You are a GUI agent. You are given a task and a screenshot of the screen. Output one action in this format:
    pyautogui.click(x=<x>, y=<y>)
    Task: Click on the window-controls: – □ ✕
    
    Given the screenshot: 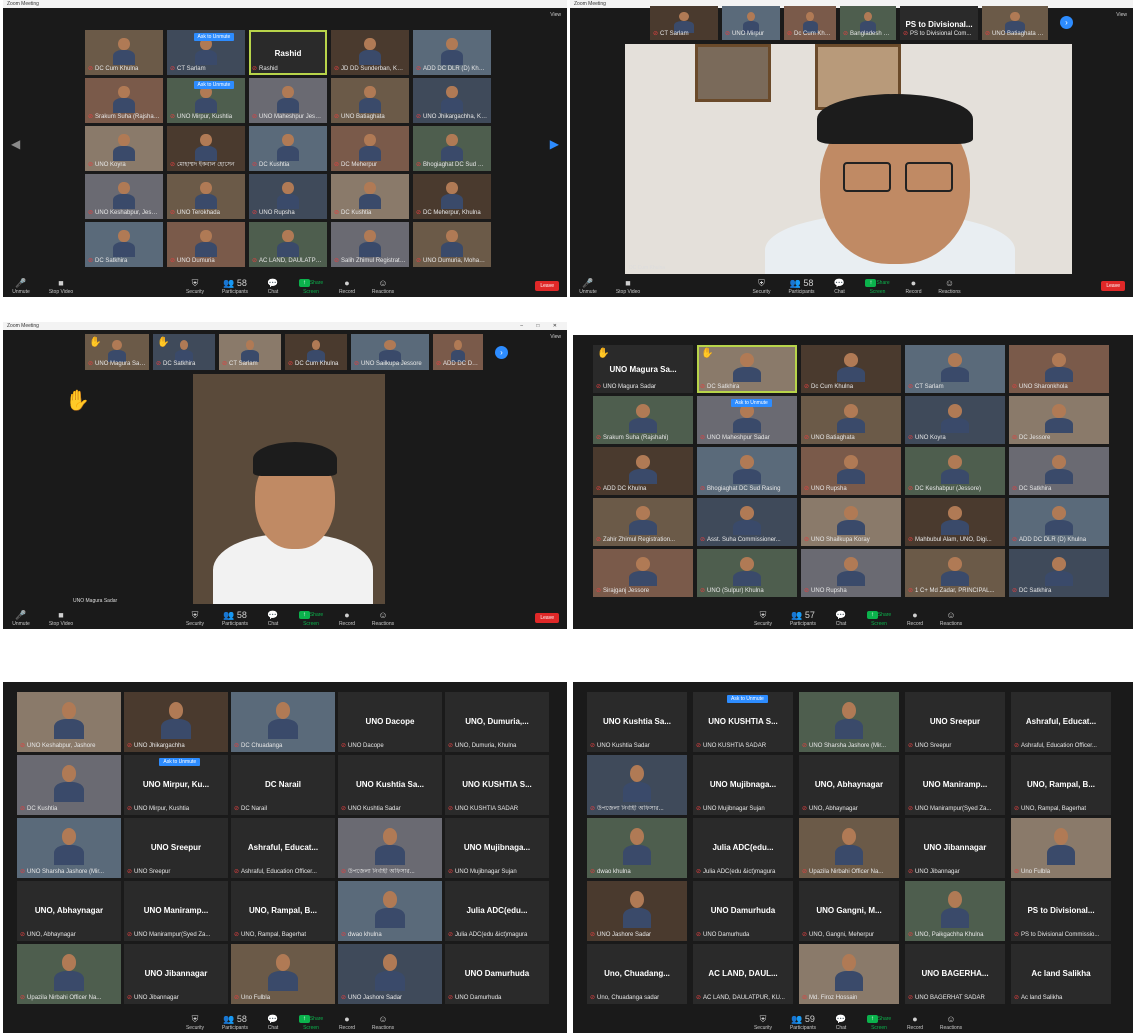 What is the action you would take?
    pyautogui.click(x=541, y=326)
    